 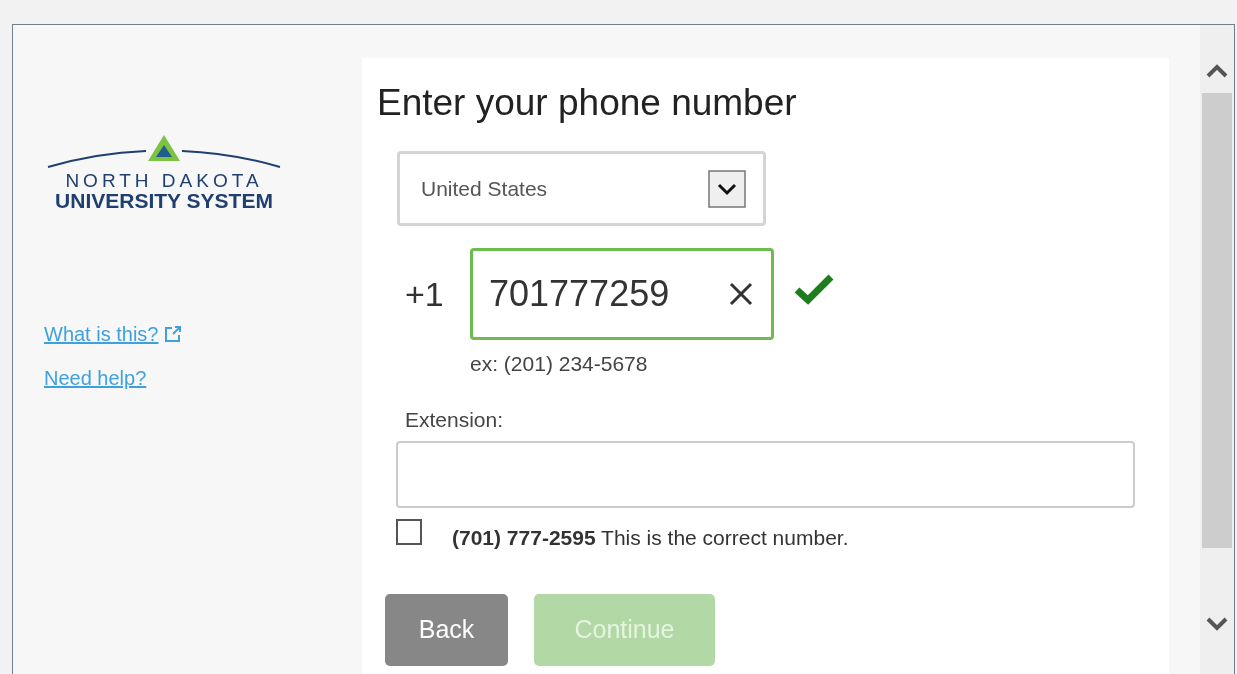 I want to click on scrollbar, so click(x=1217, y=349).